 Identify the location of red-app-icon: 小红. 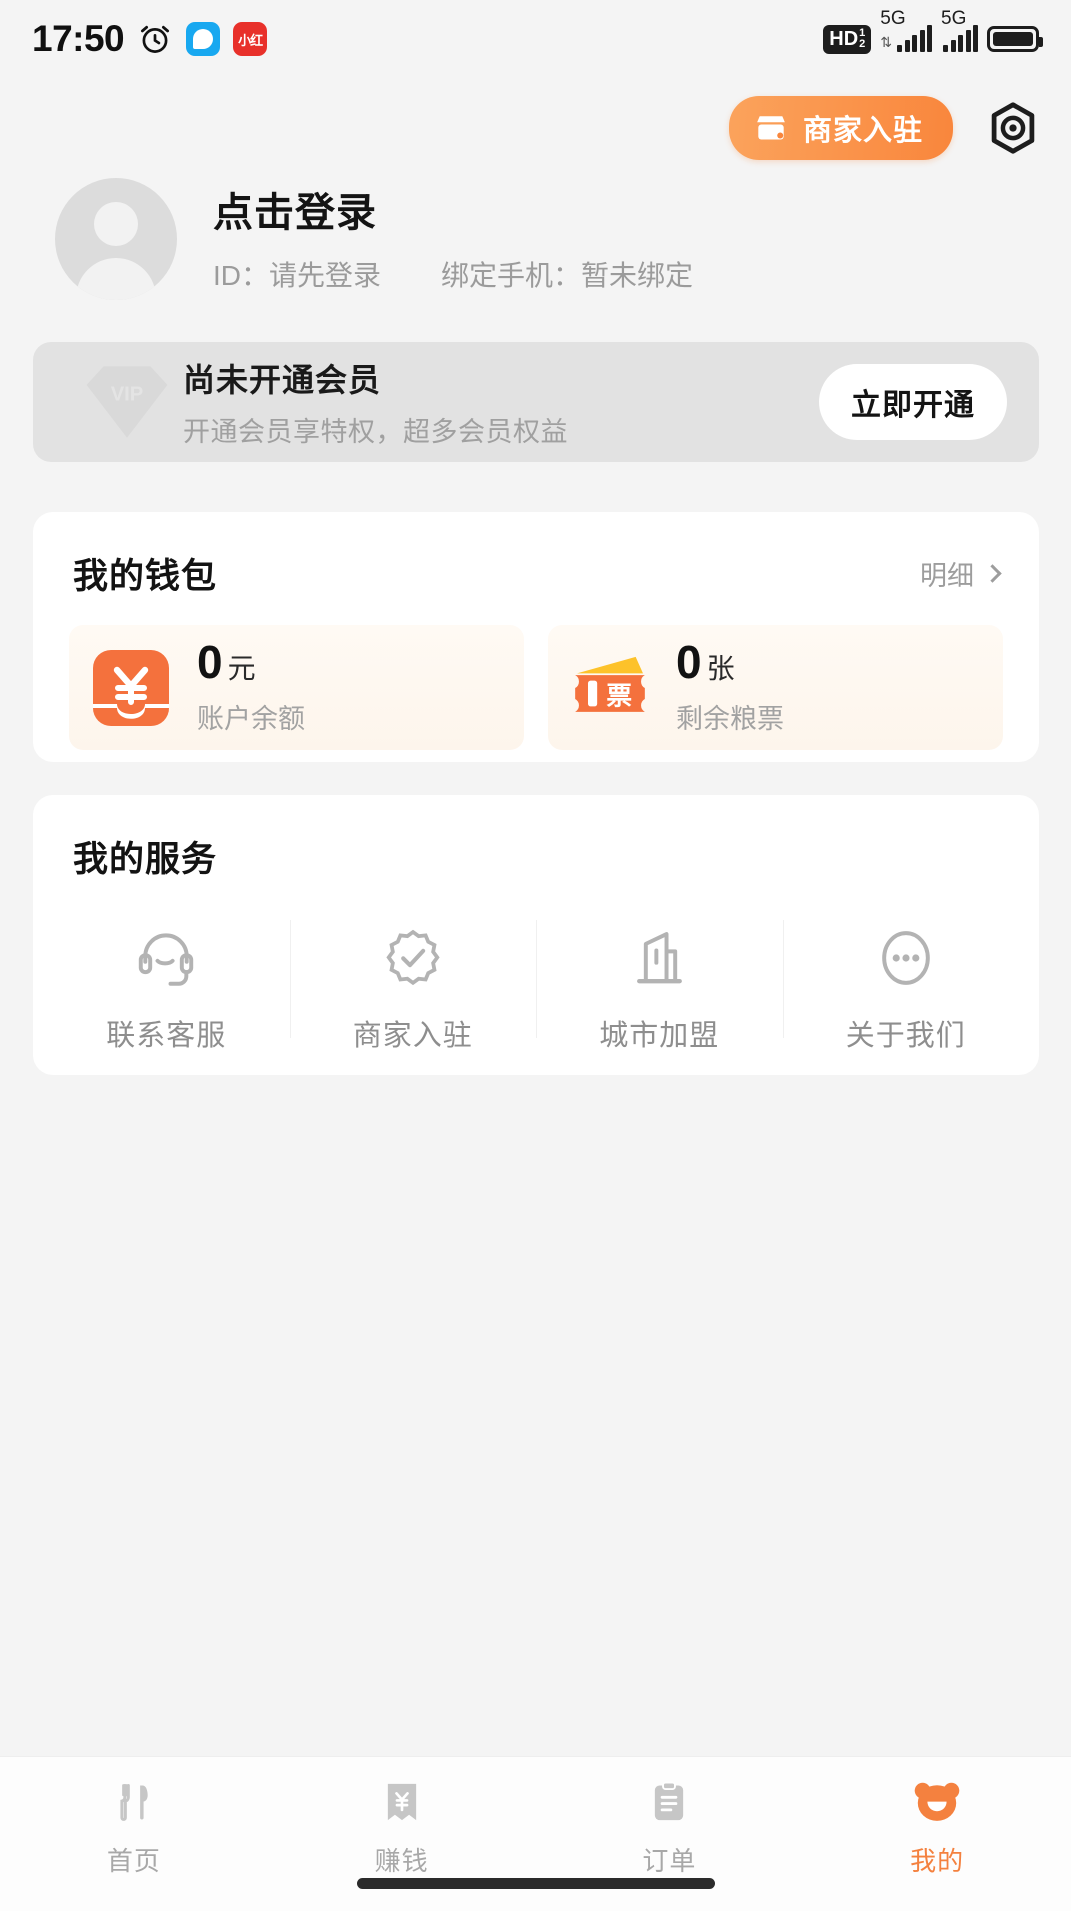
(250, 39).